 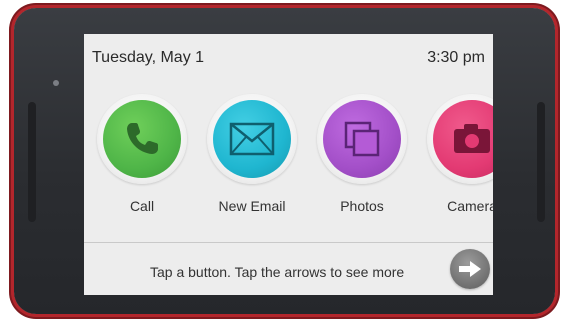 What do you see at coordinates (277, 272) in the screenshot?
I see `hint-text: Tap a button. Tap the arrows to see more` at bounding box center [277, 272].